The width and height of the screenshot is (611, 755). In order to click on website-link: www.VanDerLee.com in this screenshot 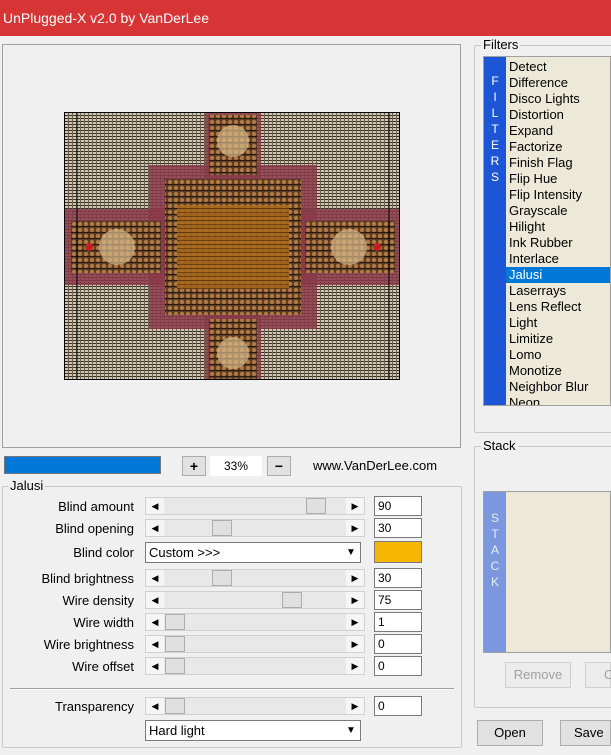, I will do `click(375, 465)`.